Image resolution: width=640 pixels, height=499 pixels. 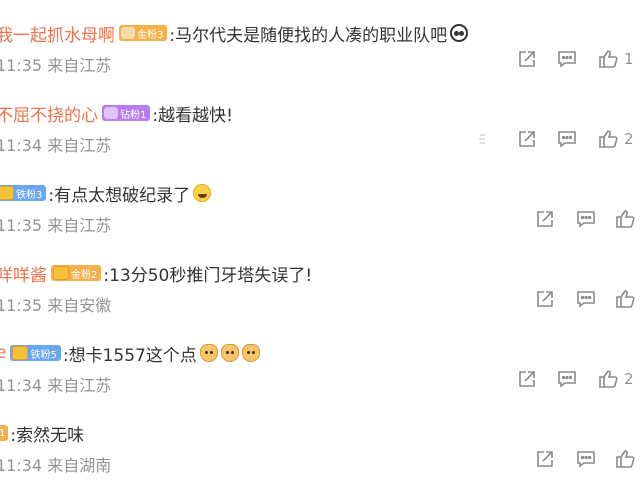 I want to click on comment-line: 我一起抓水母啊 金粉3 :马尔代夫是随便找的人凑的职业队吧, so click(x=234, y=33).